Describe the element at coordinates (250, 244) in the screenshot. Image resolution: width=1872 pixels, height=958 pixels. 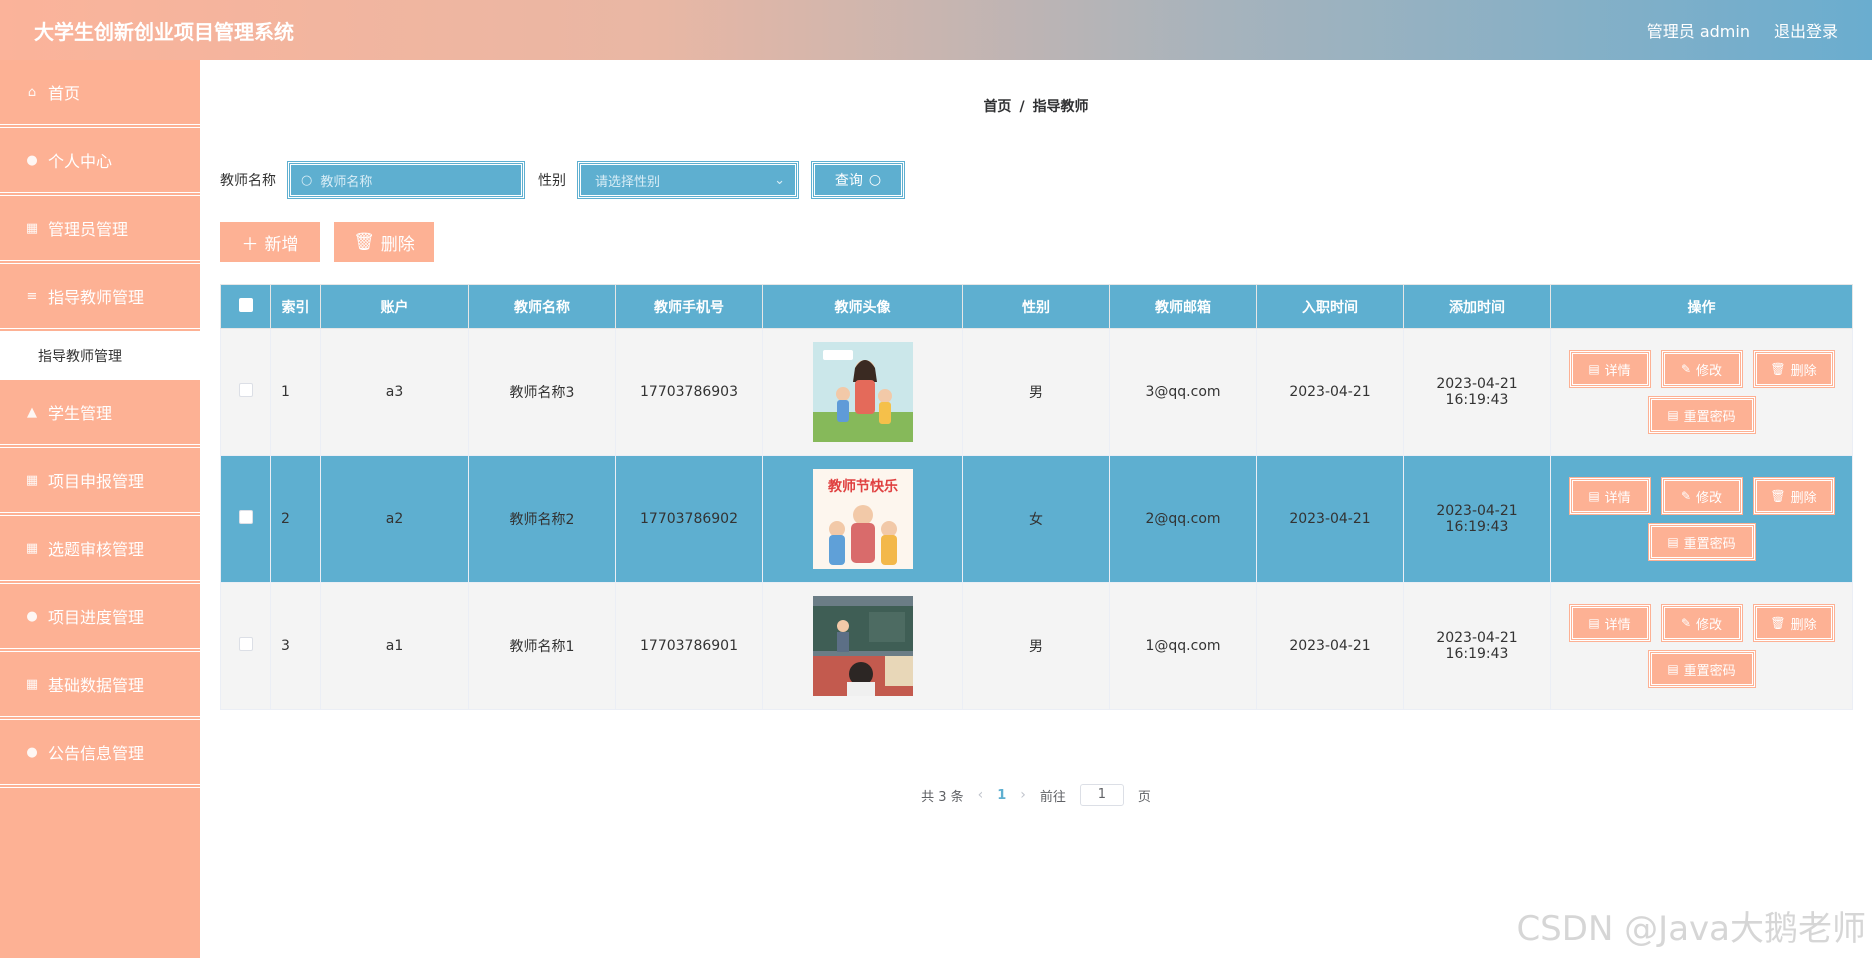
I see `plus-icon: ＋` at that location.